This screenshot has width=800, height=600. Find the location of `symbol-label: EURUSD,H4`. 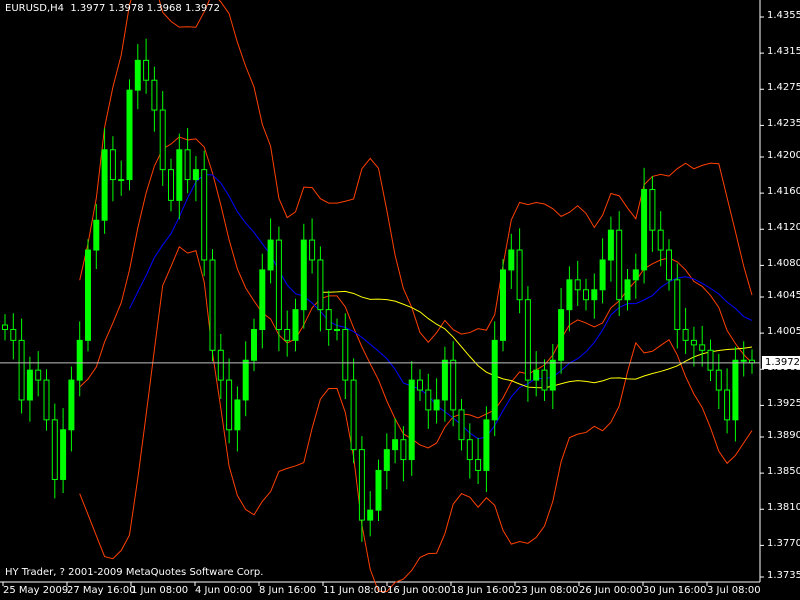

symbol-label: EURUSD,H4 is located at coordinates (35, 8).